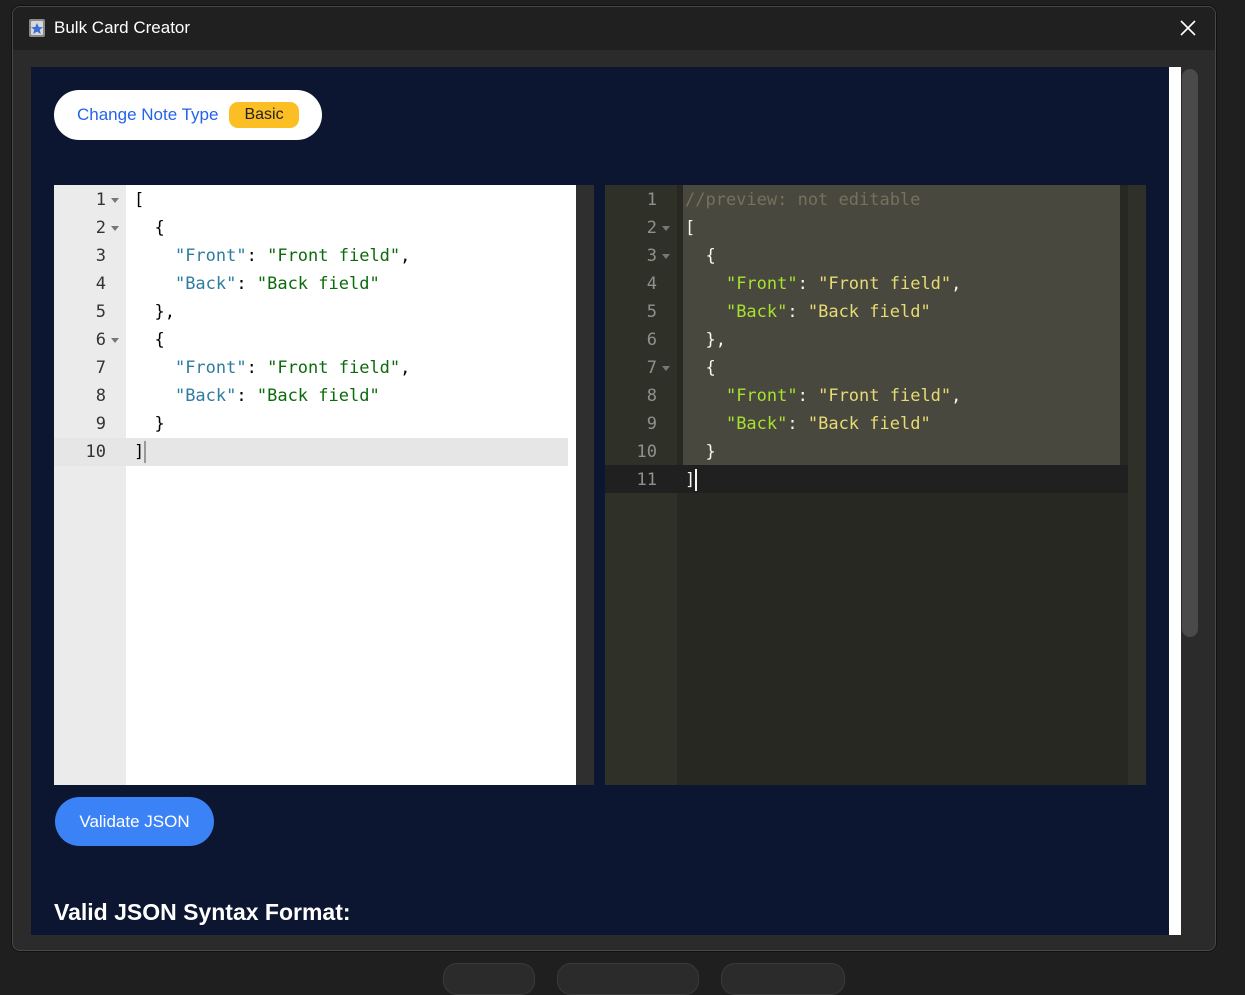  What do you see at coordinates (651, 256) in the screenshot?
I see `line-number: 3` at bounding box center [651, 256].